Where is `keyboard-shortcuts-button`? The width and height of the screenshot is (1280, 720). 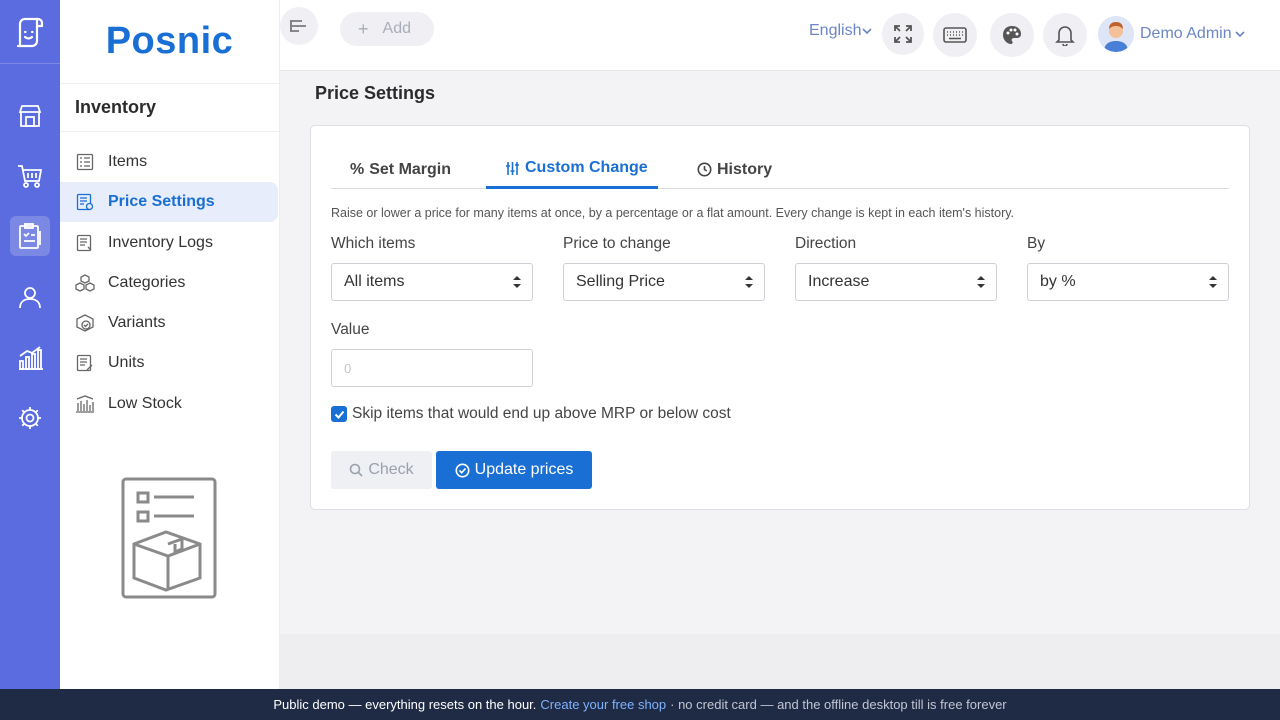
keyboard-shortcuts-button is located at coordinates (955, 35).